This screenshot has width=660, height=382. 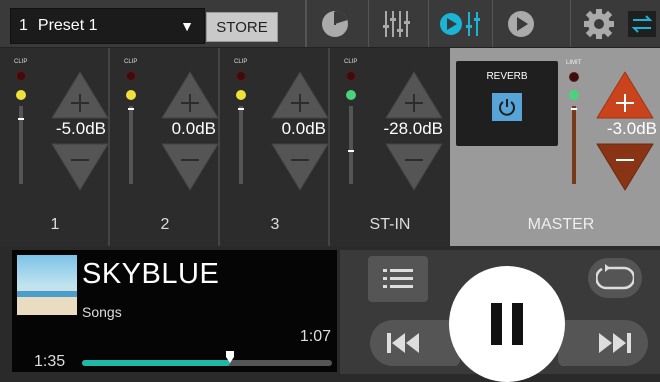 I want to click on channel-name: 1, so click(x=55, y=224).